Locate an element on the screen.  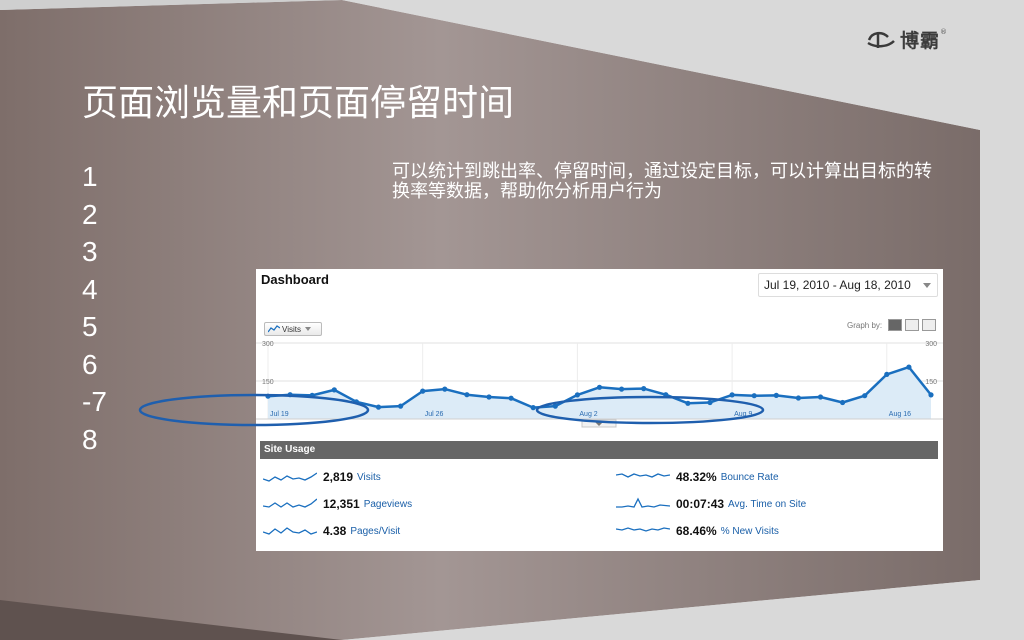
metric-new-visits: 68.46% % New Visits is located at coordinates (697, 531).